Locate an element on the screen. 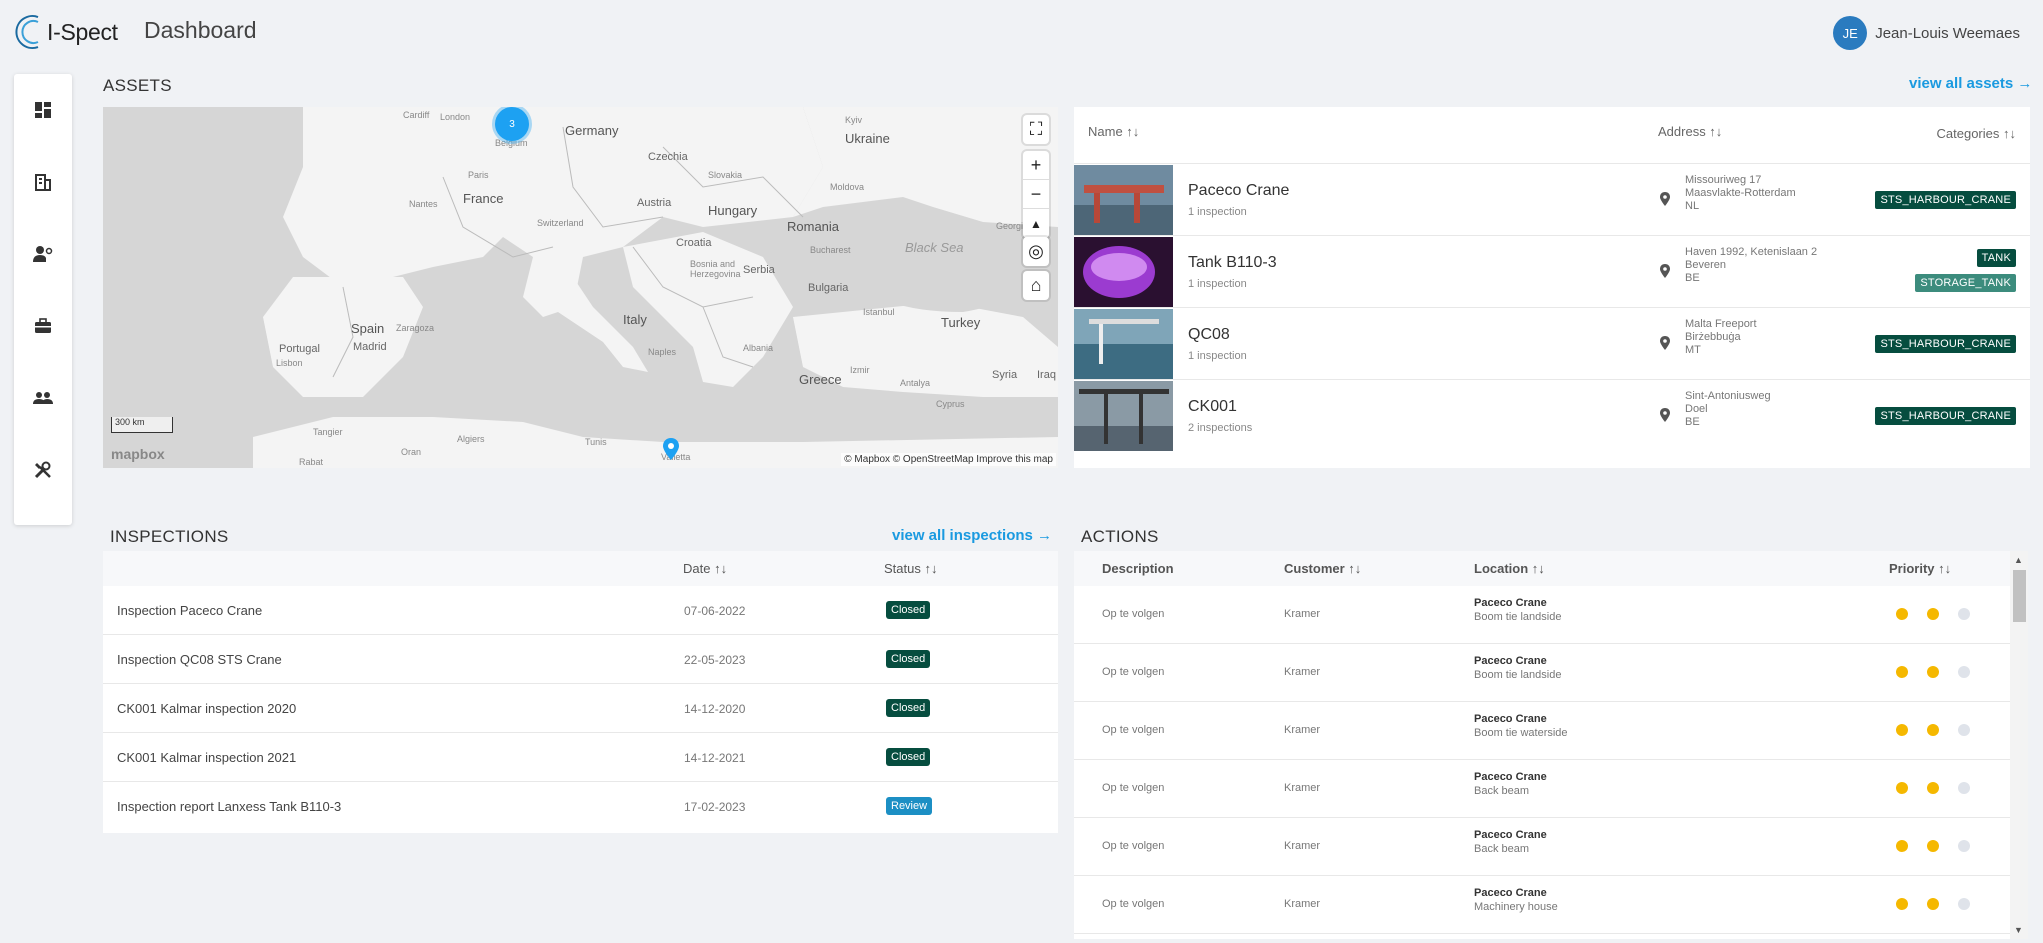 This screenshot has height=943, width=2043. sidebar-item-users is located at coordinates (43, 398).